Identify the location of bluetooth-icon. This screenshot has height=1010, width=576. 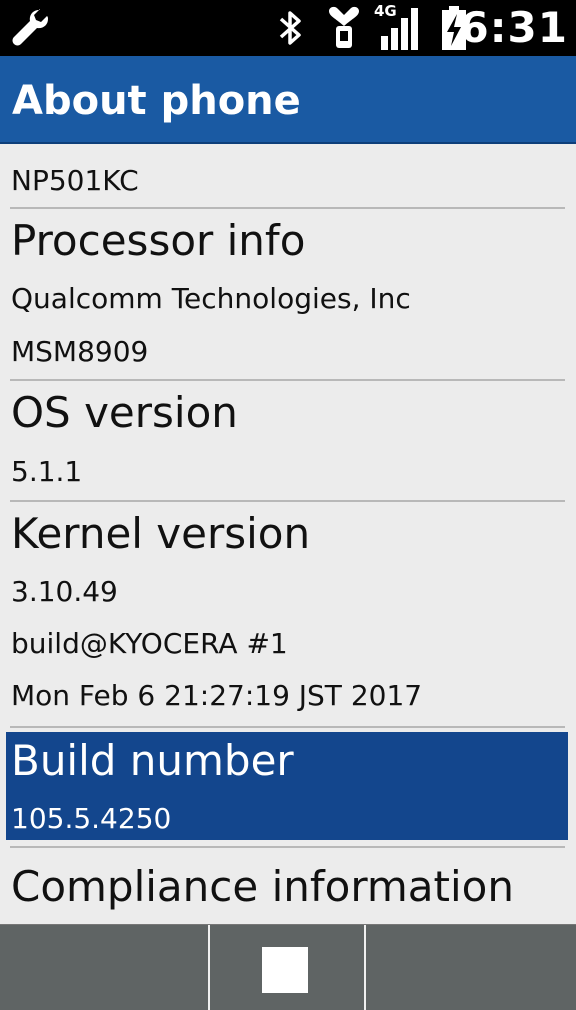
(290, 28).